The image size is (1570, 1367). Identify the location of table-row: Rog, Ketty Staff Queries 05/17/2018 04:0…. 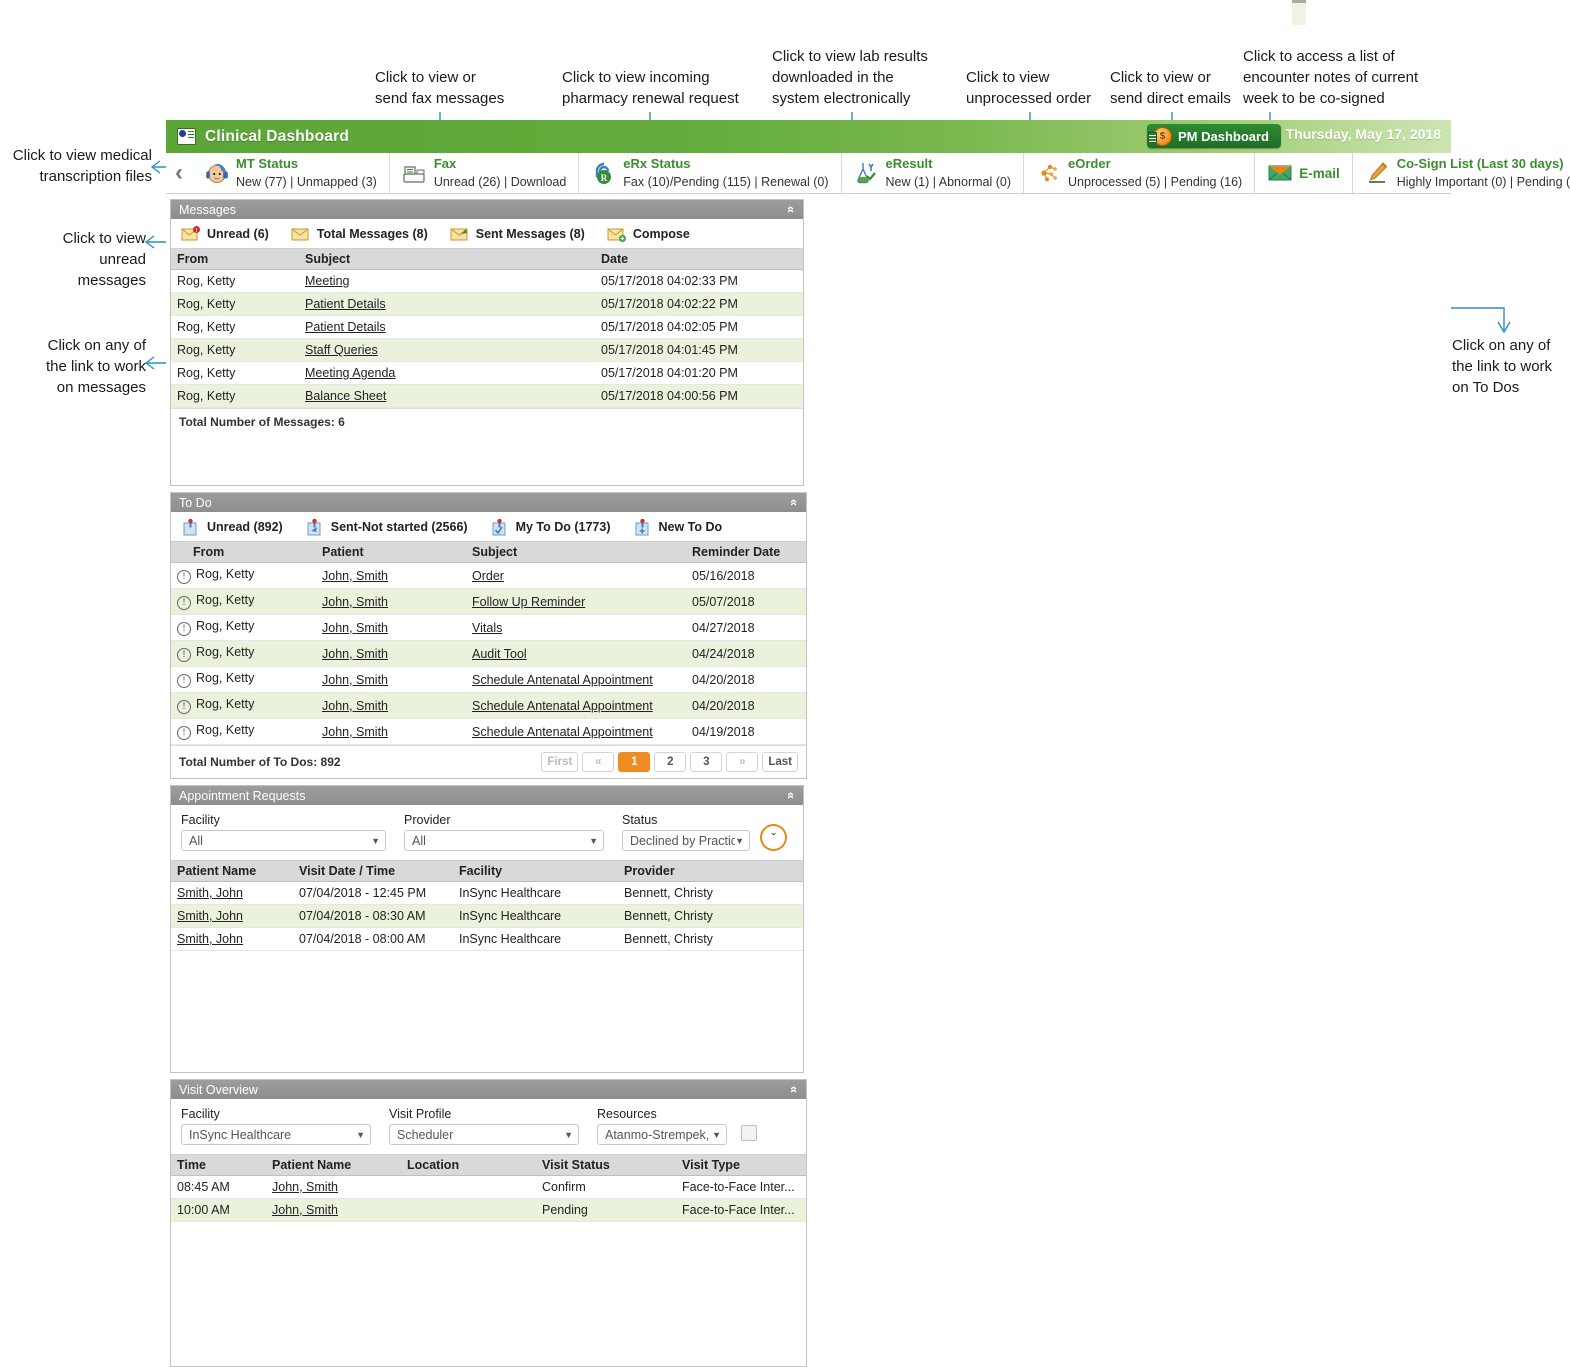
(487, 350).